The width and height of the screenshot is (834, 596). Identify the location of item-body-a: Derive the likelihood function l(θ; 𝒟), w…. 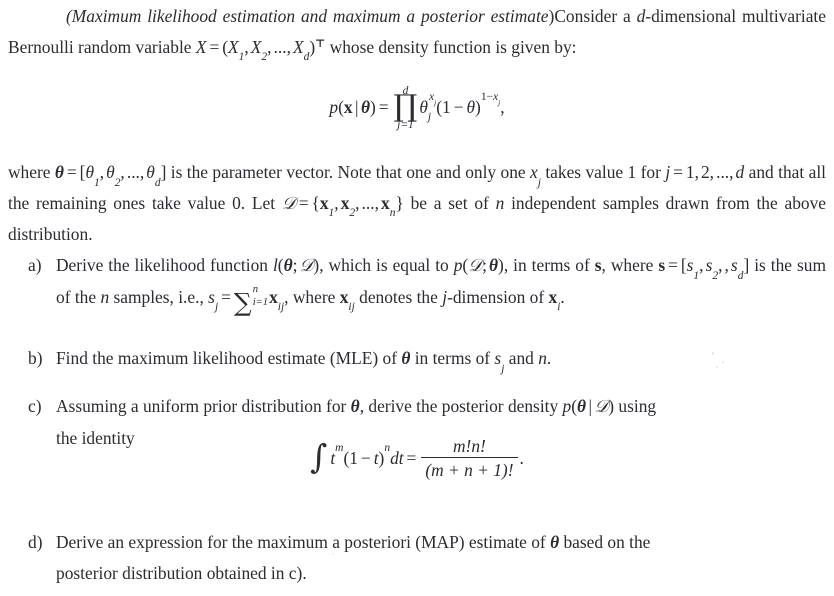
(441, 283).